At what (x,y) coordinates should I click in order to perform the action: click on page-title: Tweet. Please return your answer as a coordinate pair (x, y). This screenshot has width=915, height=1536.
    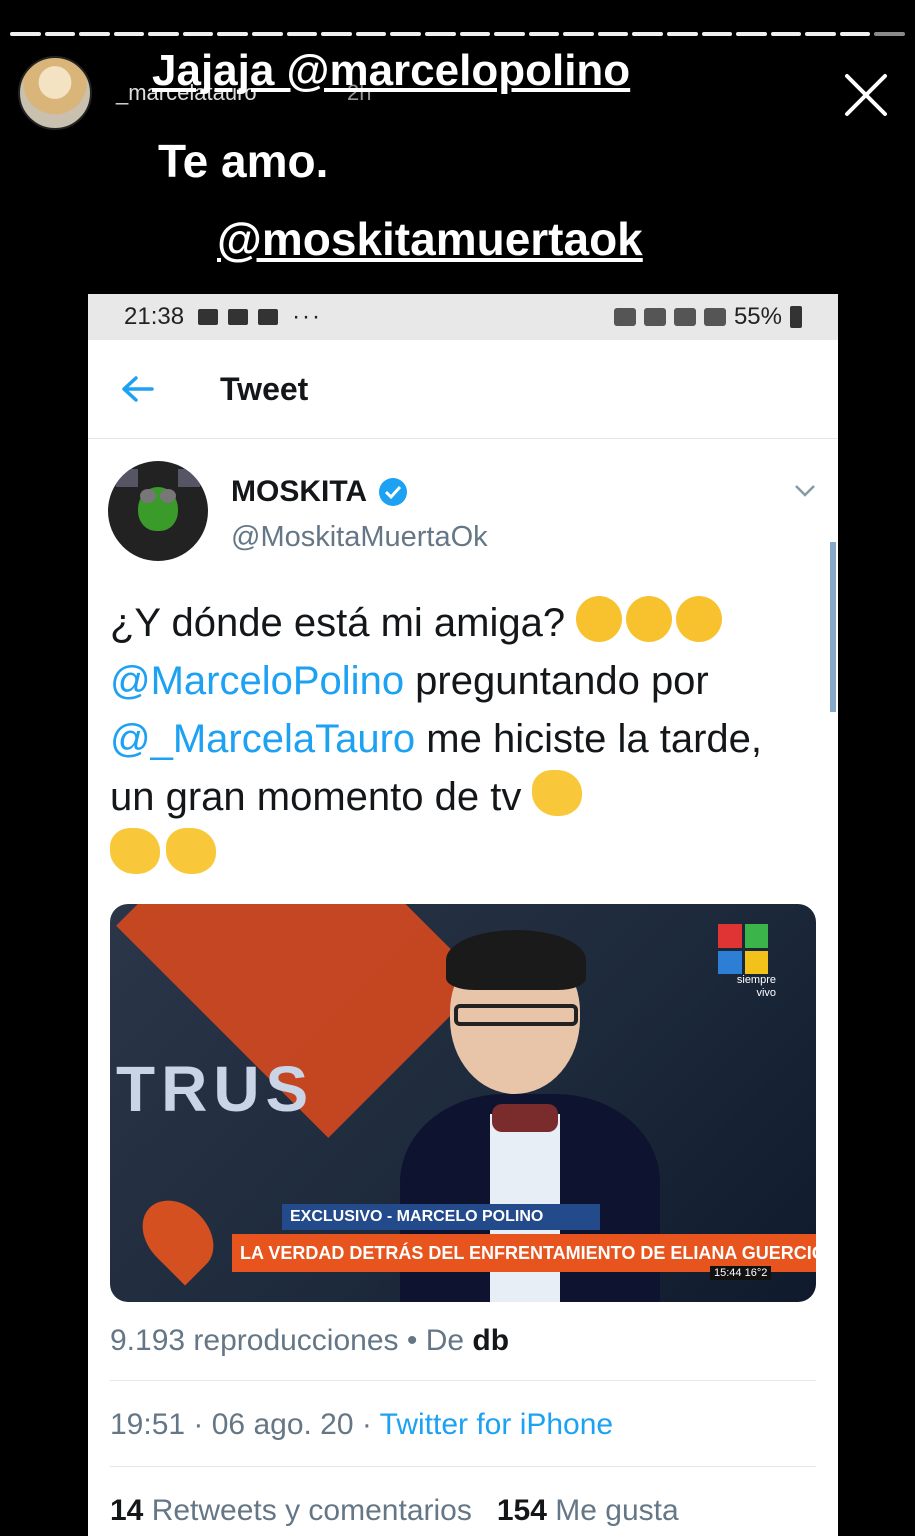
    Looking at the image, I should click on (264, 388).